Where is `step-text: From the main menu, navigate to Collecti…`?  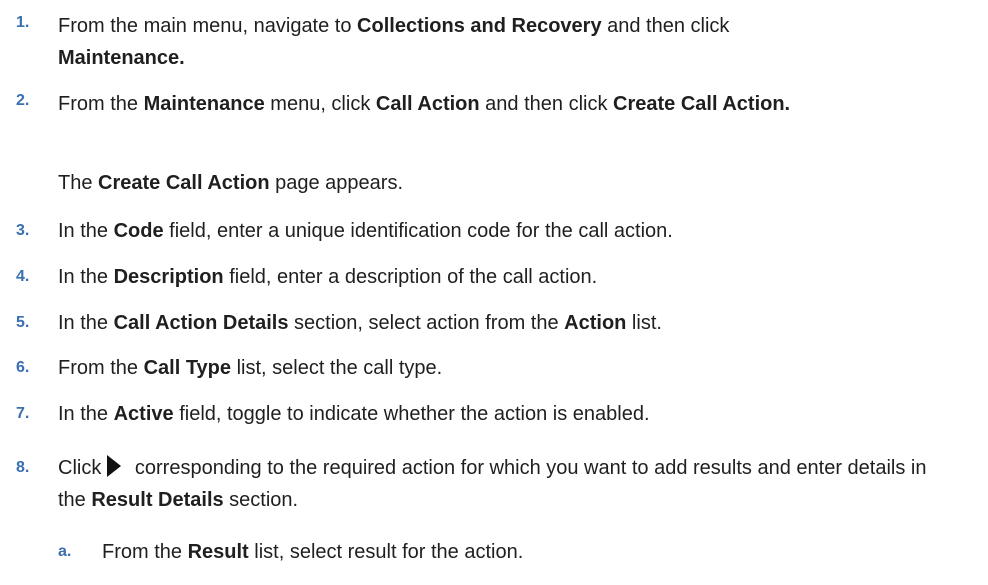 step-text: From the main menu, navigate to Collecti… is located at coordinates (394, 42).